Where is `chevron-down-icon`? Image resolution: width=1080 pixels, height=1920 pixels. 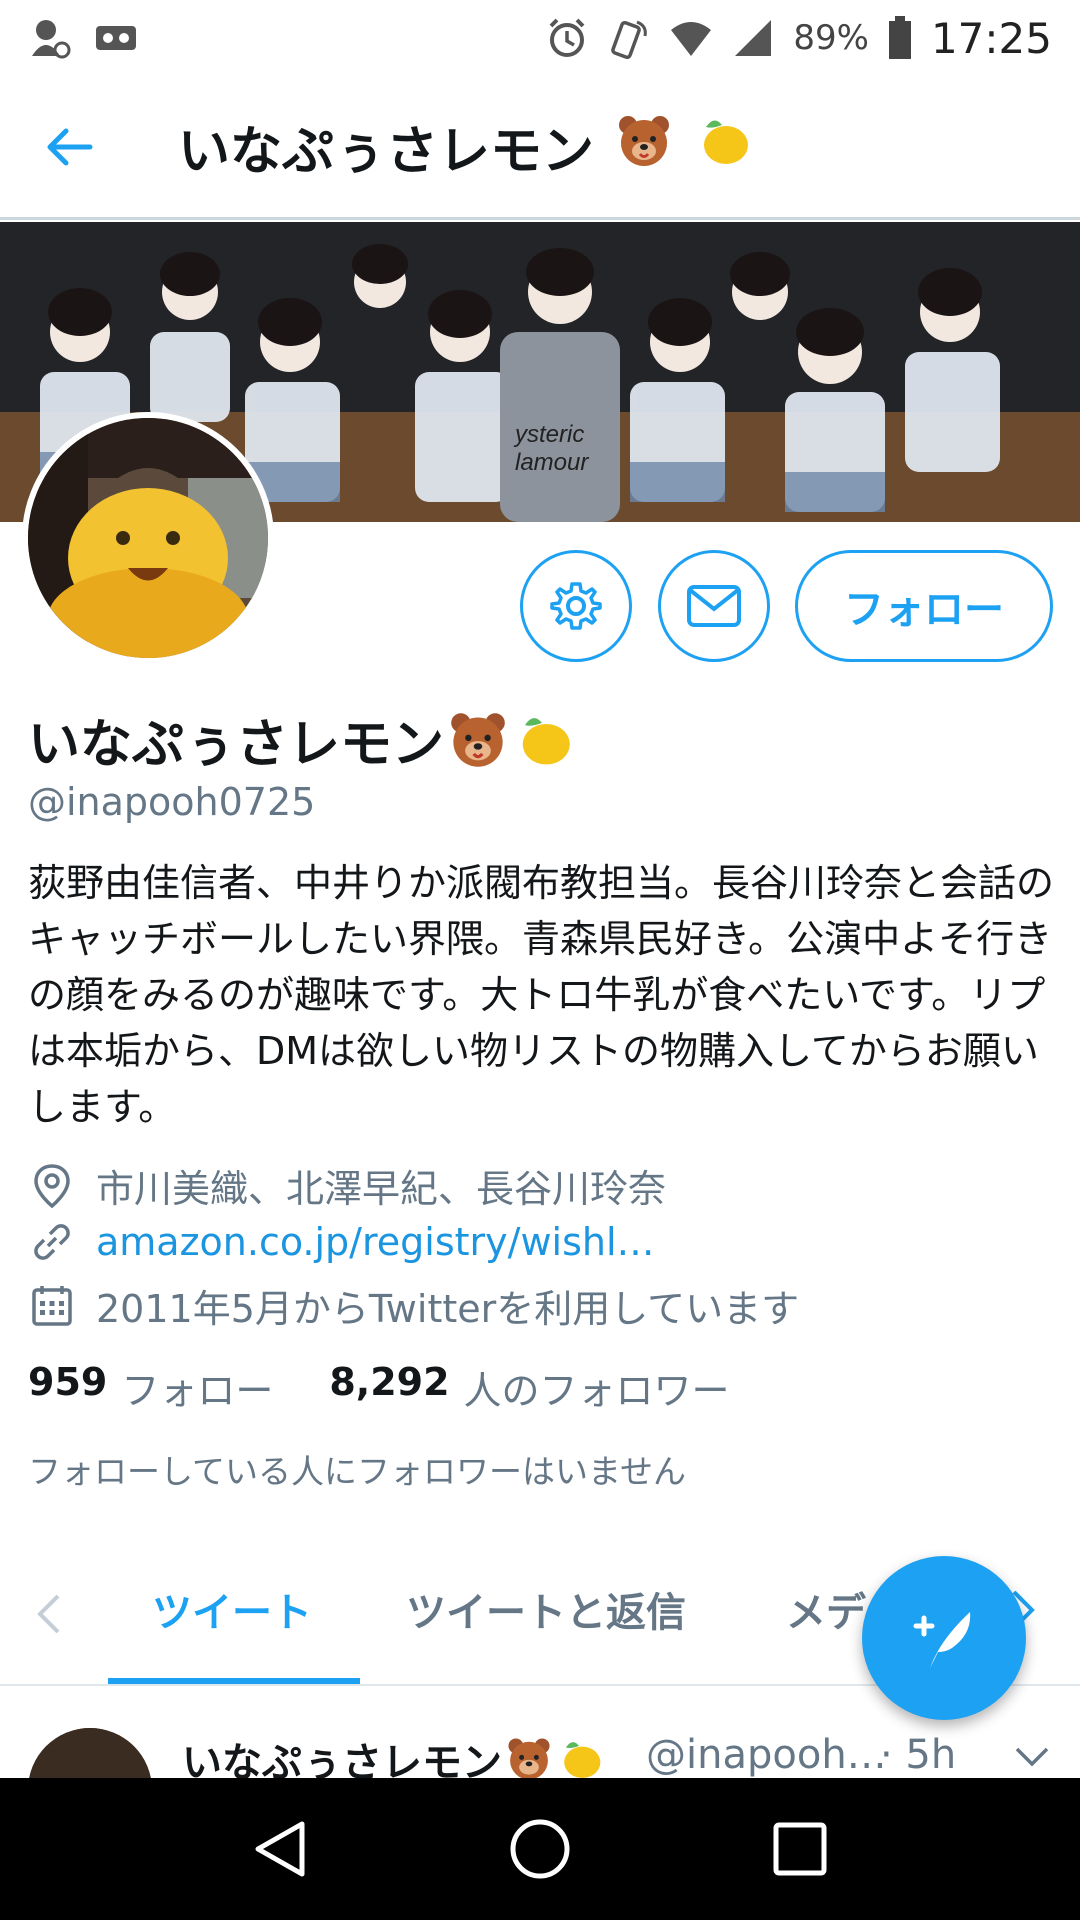
chevron-down-icon is located at coordinates (1032, 1757).